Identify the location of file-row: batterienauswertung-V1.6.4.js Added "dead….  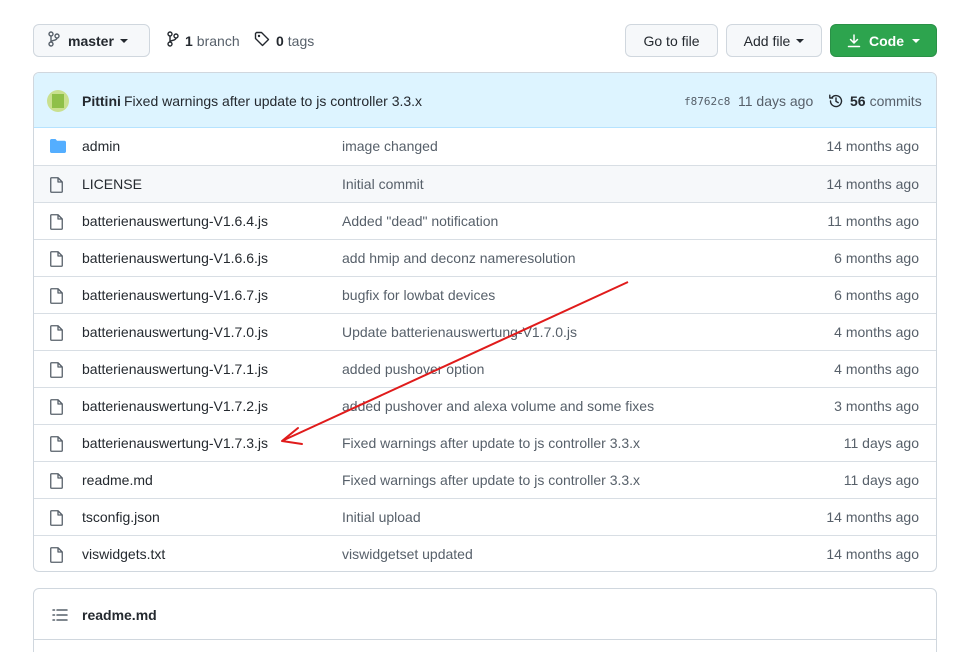
(485, 220).